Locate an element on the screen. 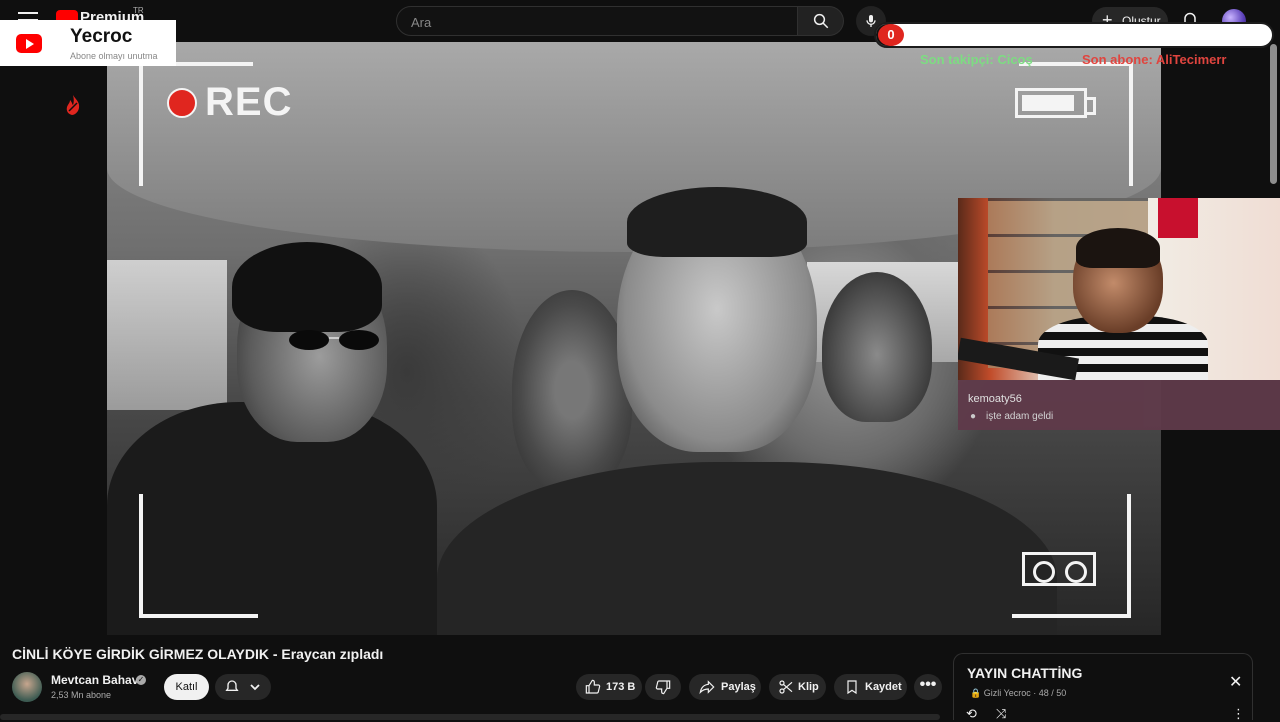 The width and height of the screenshot is (1280, 722). share-button: Paylaş is located at coordinates (725, 687).